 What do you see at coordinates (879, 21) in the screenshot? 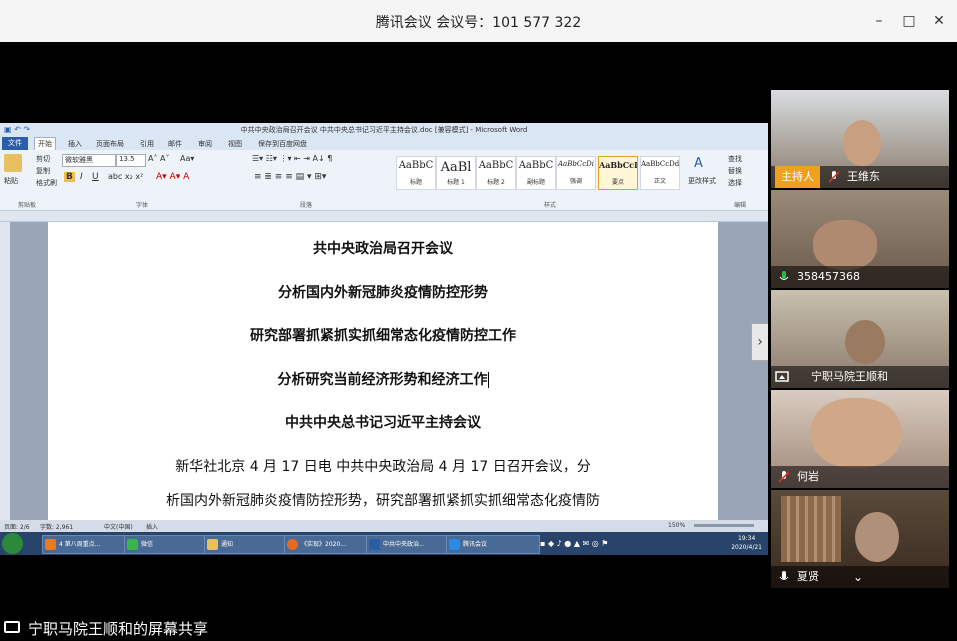
I see `minimize-button: –` at bounding box center [879, 21].